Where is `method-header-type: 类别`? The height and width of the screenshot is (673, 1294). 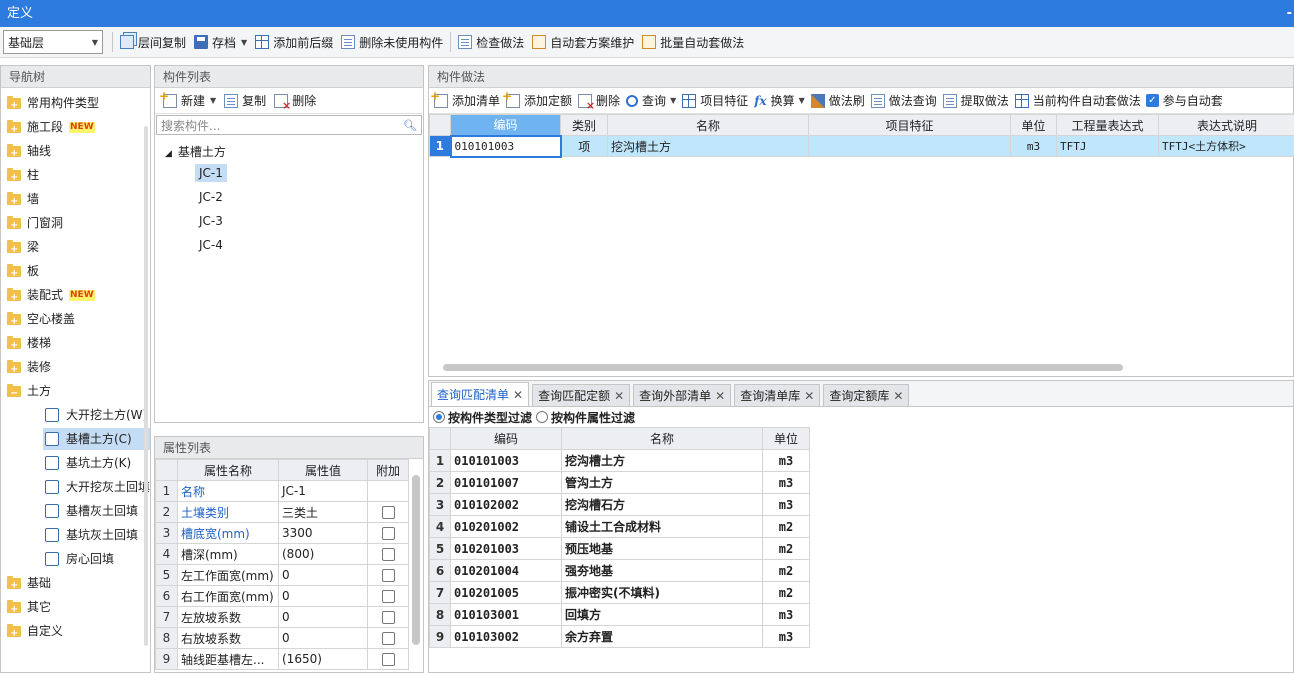 method-header-type: 类别 is located at coordinates (584, 125).